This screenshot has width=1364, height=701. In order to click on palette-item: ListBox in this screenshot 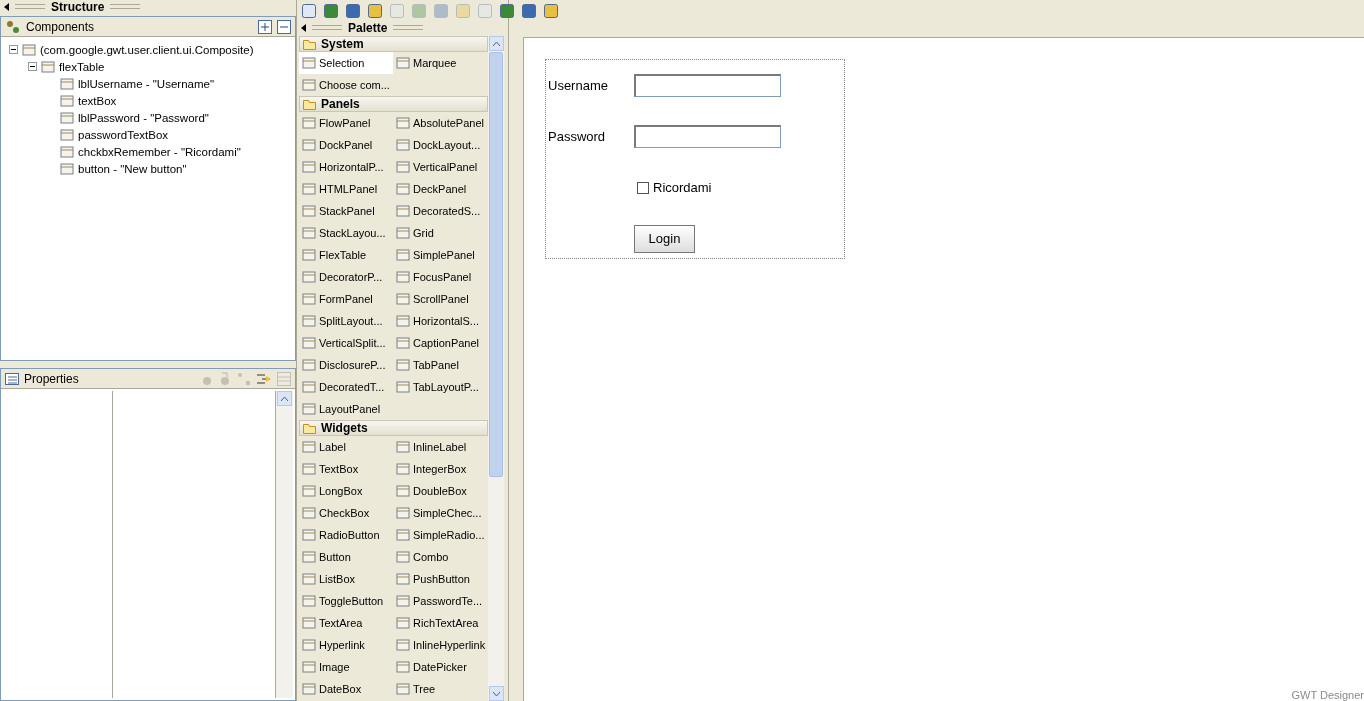, I will do `click(346, 579)`.